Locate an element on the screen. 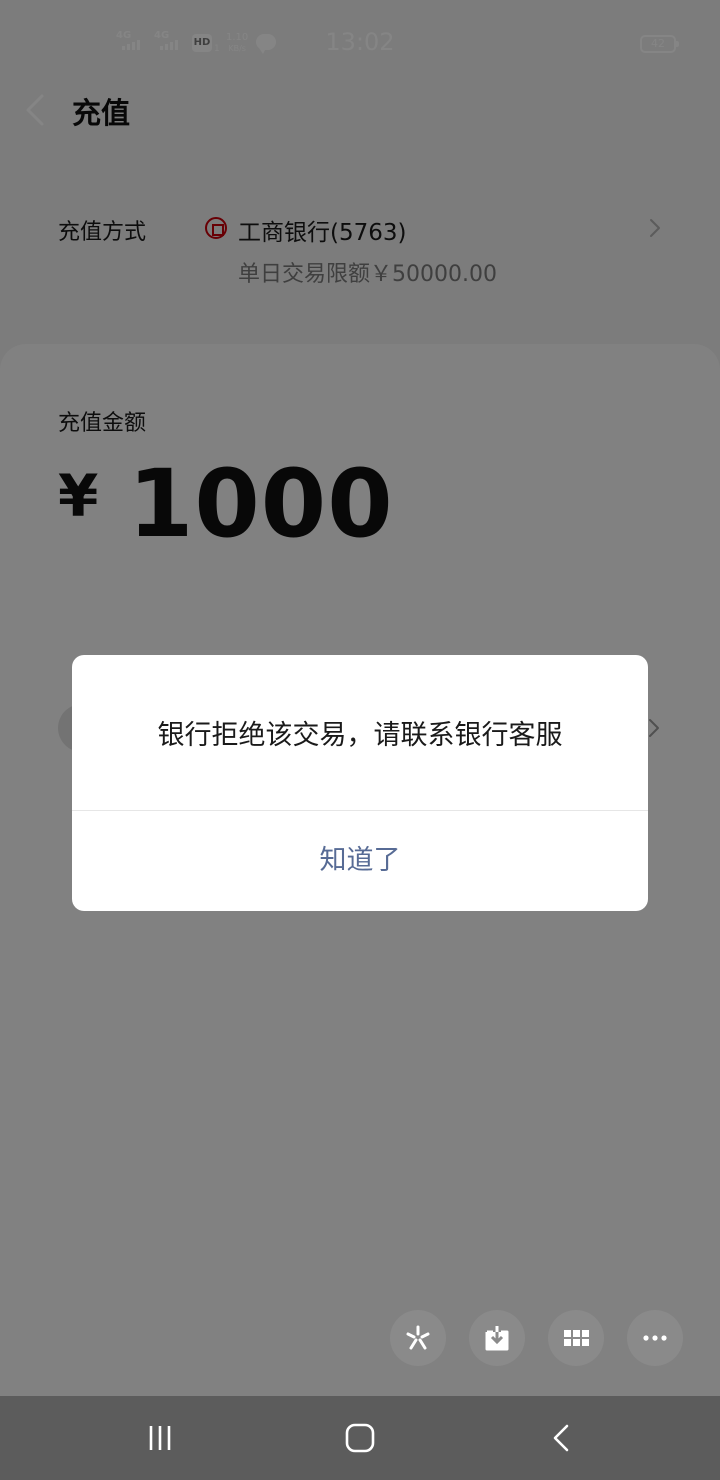  sparkle-button is located at coordinates (418, 1338).